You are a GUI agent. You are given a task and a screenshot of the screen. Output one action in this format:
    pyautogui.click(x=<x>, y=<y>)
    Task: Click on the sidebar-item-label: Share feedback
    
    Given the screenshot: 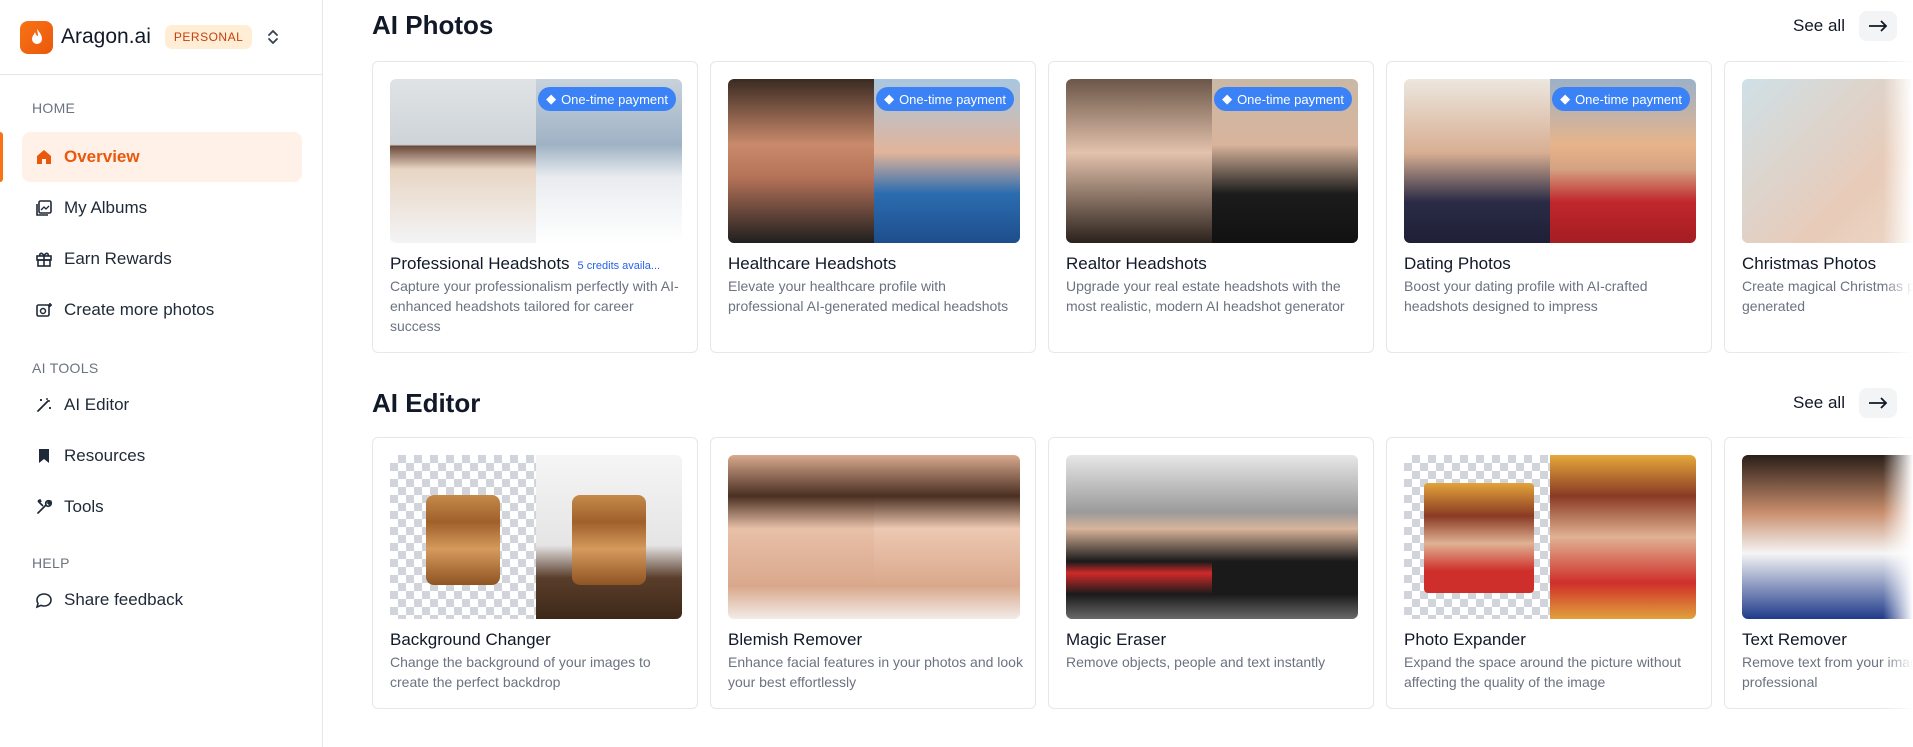 What is the action you would take?
    pyautogui.click(x=124, y=599)
    